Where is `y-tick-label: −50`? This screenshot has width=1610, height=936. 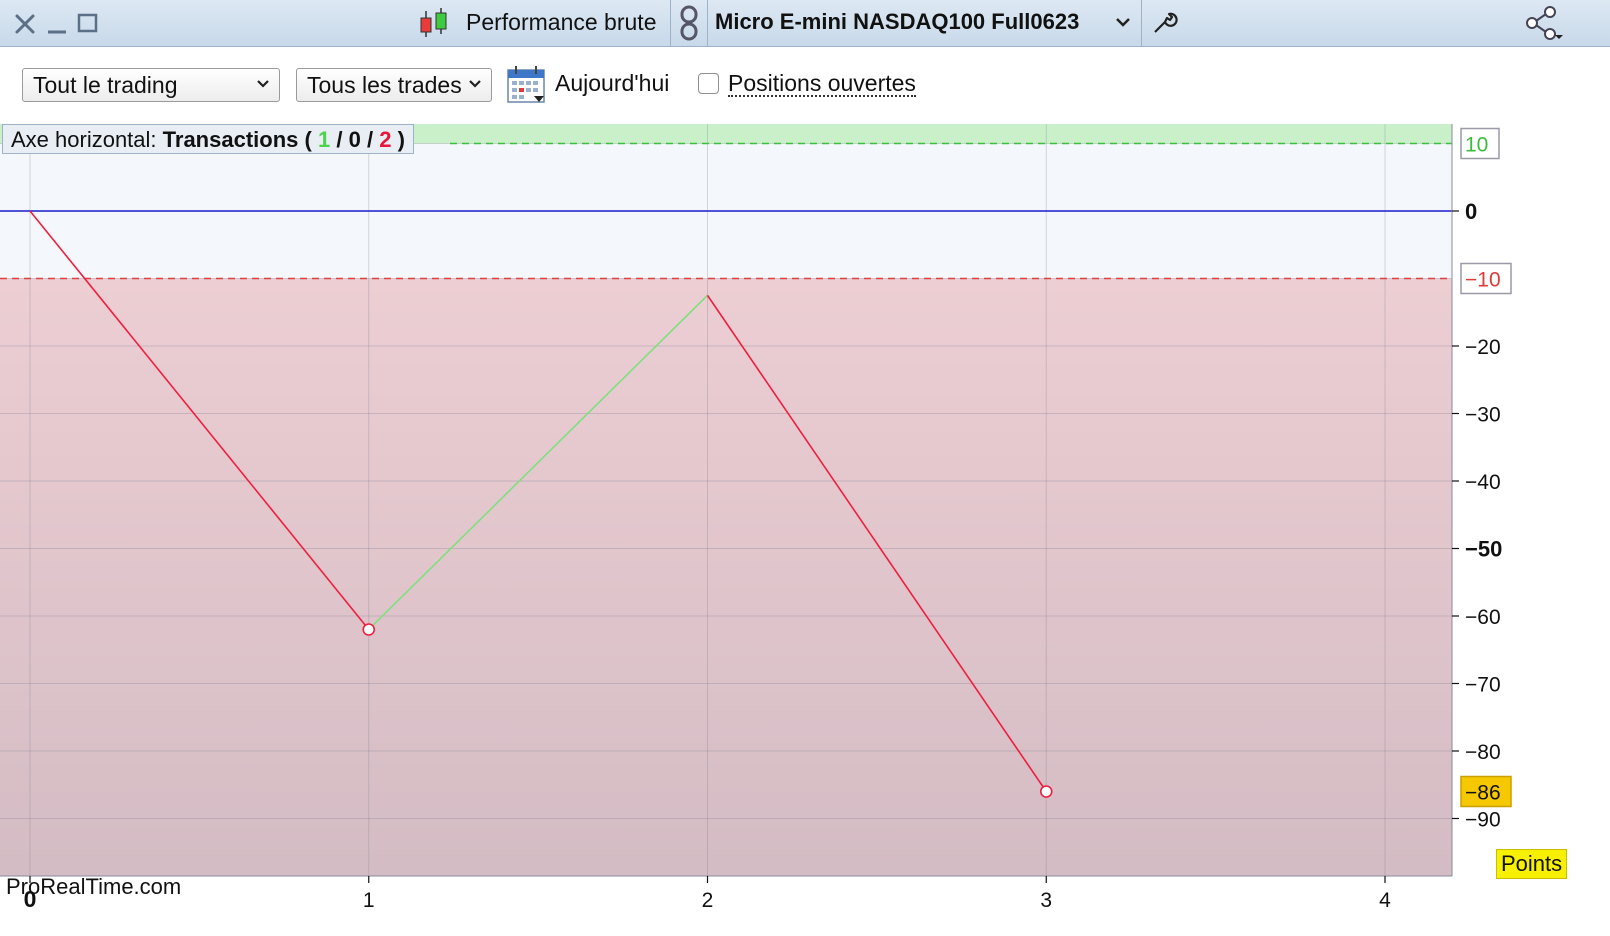
y-tick-label: −50 is located at coordinates (1483, 549).